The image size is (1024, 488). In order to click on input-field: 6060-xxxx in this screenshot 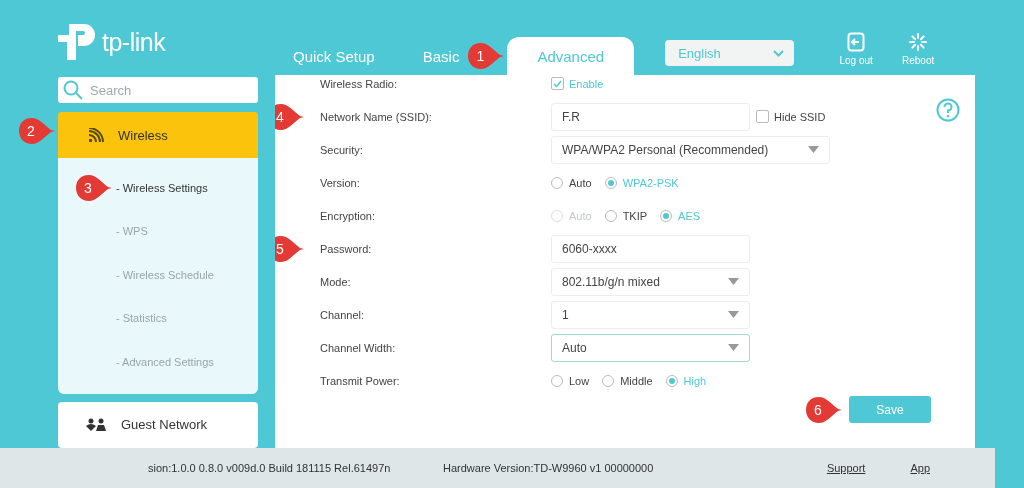, I will do `click(650, 248)`.